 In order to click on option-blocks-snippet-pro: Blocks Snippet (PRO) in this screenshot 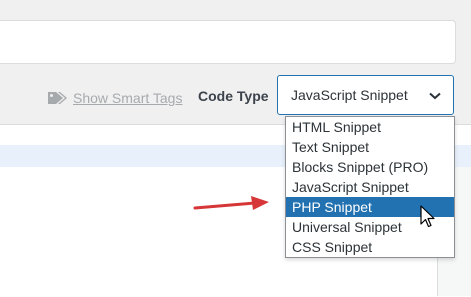, I will do `click(370, 167)`.